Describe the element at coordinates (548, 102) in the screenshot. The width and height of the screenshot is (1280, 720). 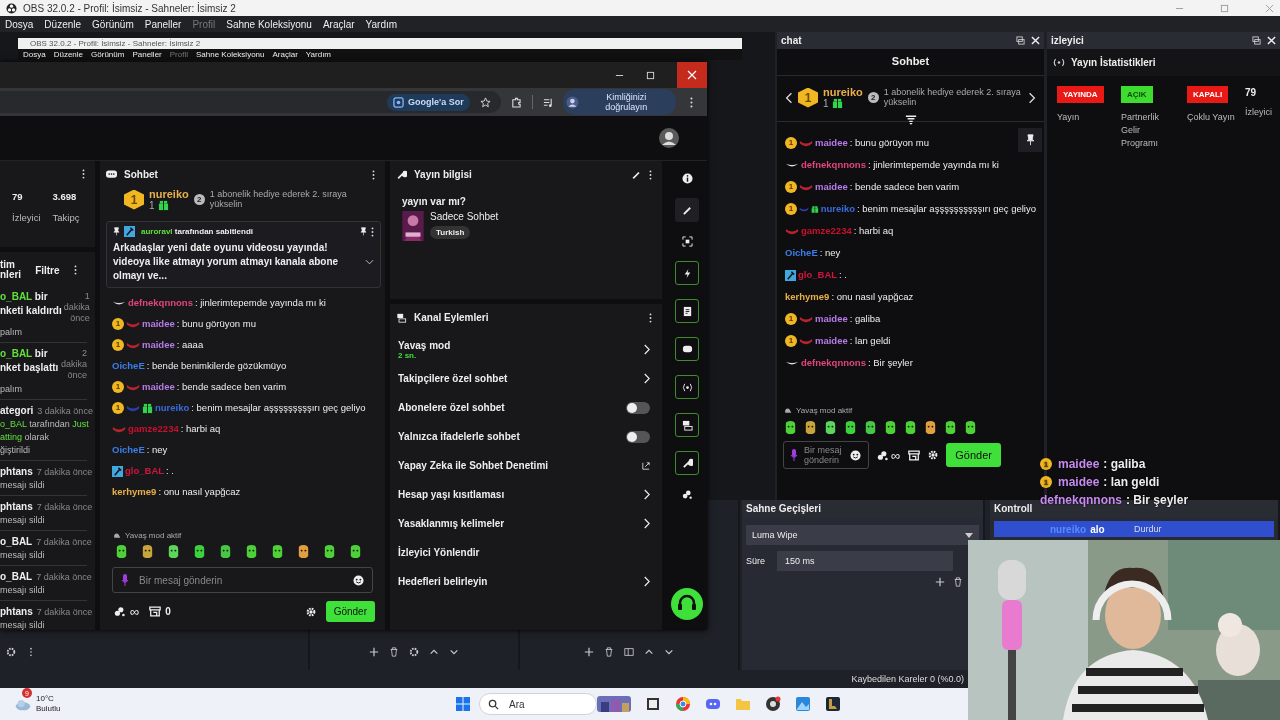
I see `media-icon` at that location.